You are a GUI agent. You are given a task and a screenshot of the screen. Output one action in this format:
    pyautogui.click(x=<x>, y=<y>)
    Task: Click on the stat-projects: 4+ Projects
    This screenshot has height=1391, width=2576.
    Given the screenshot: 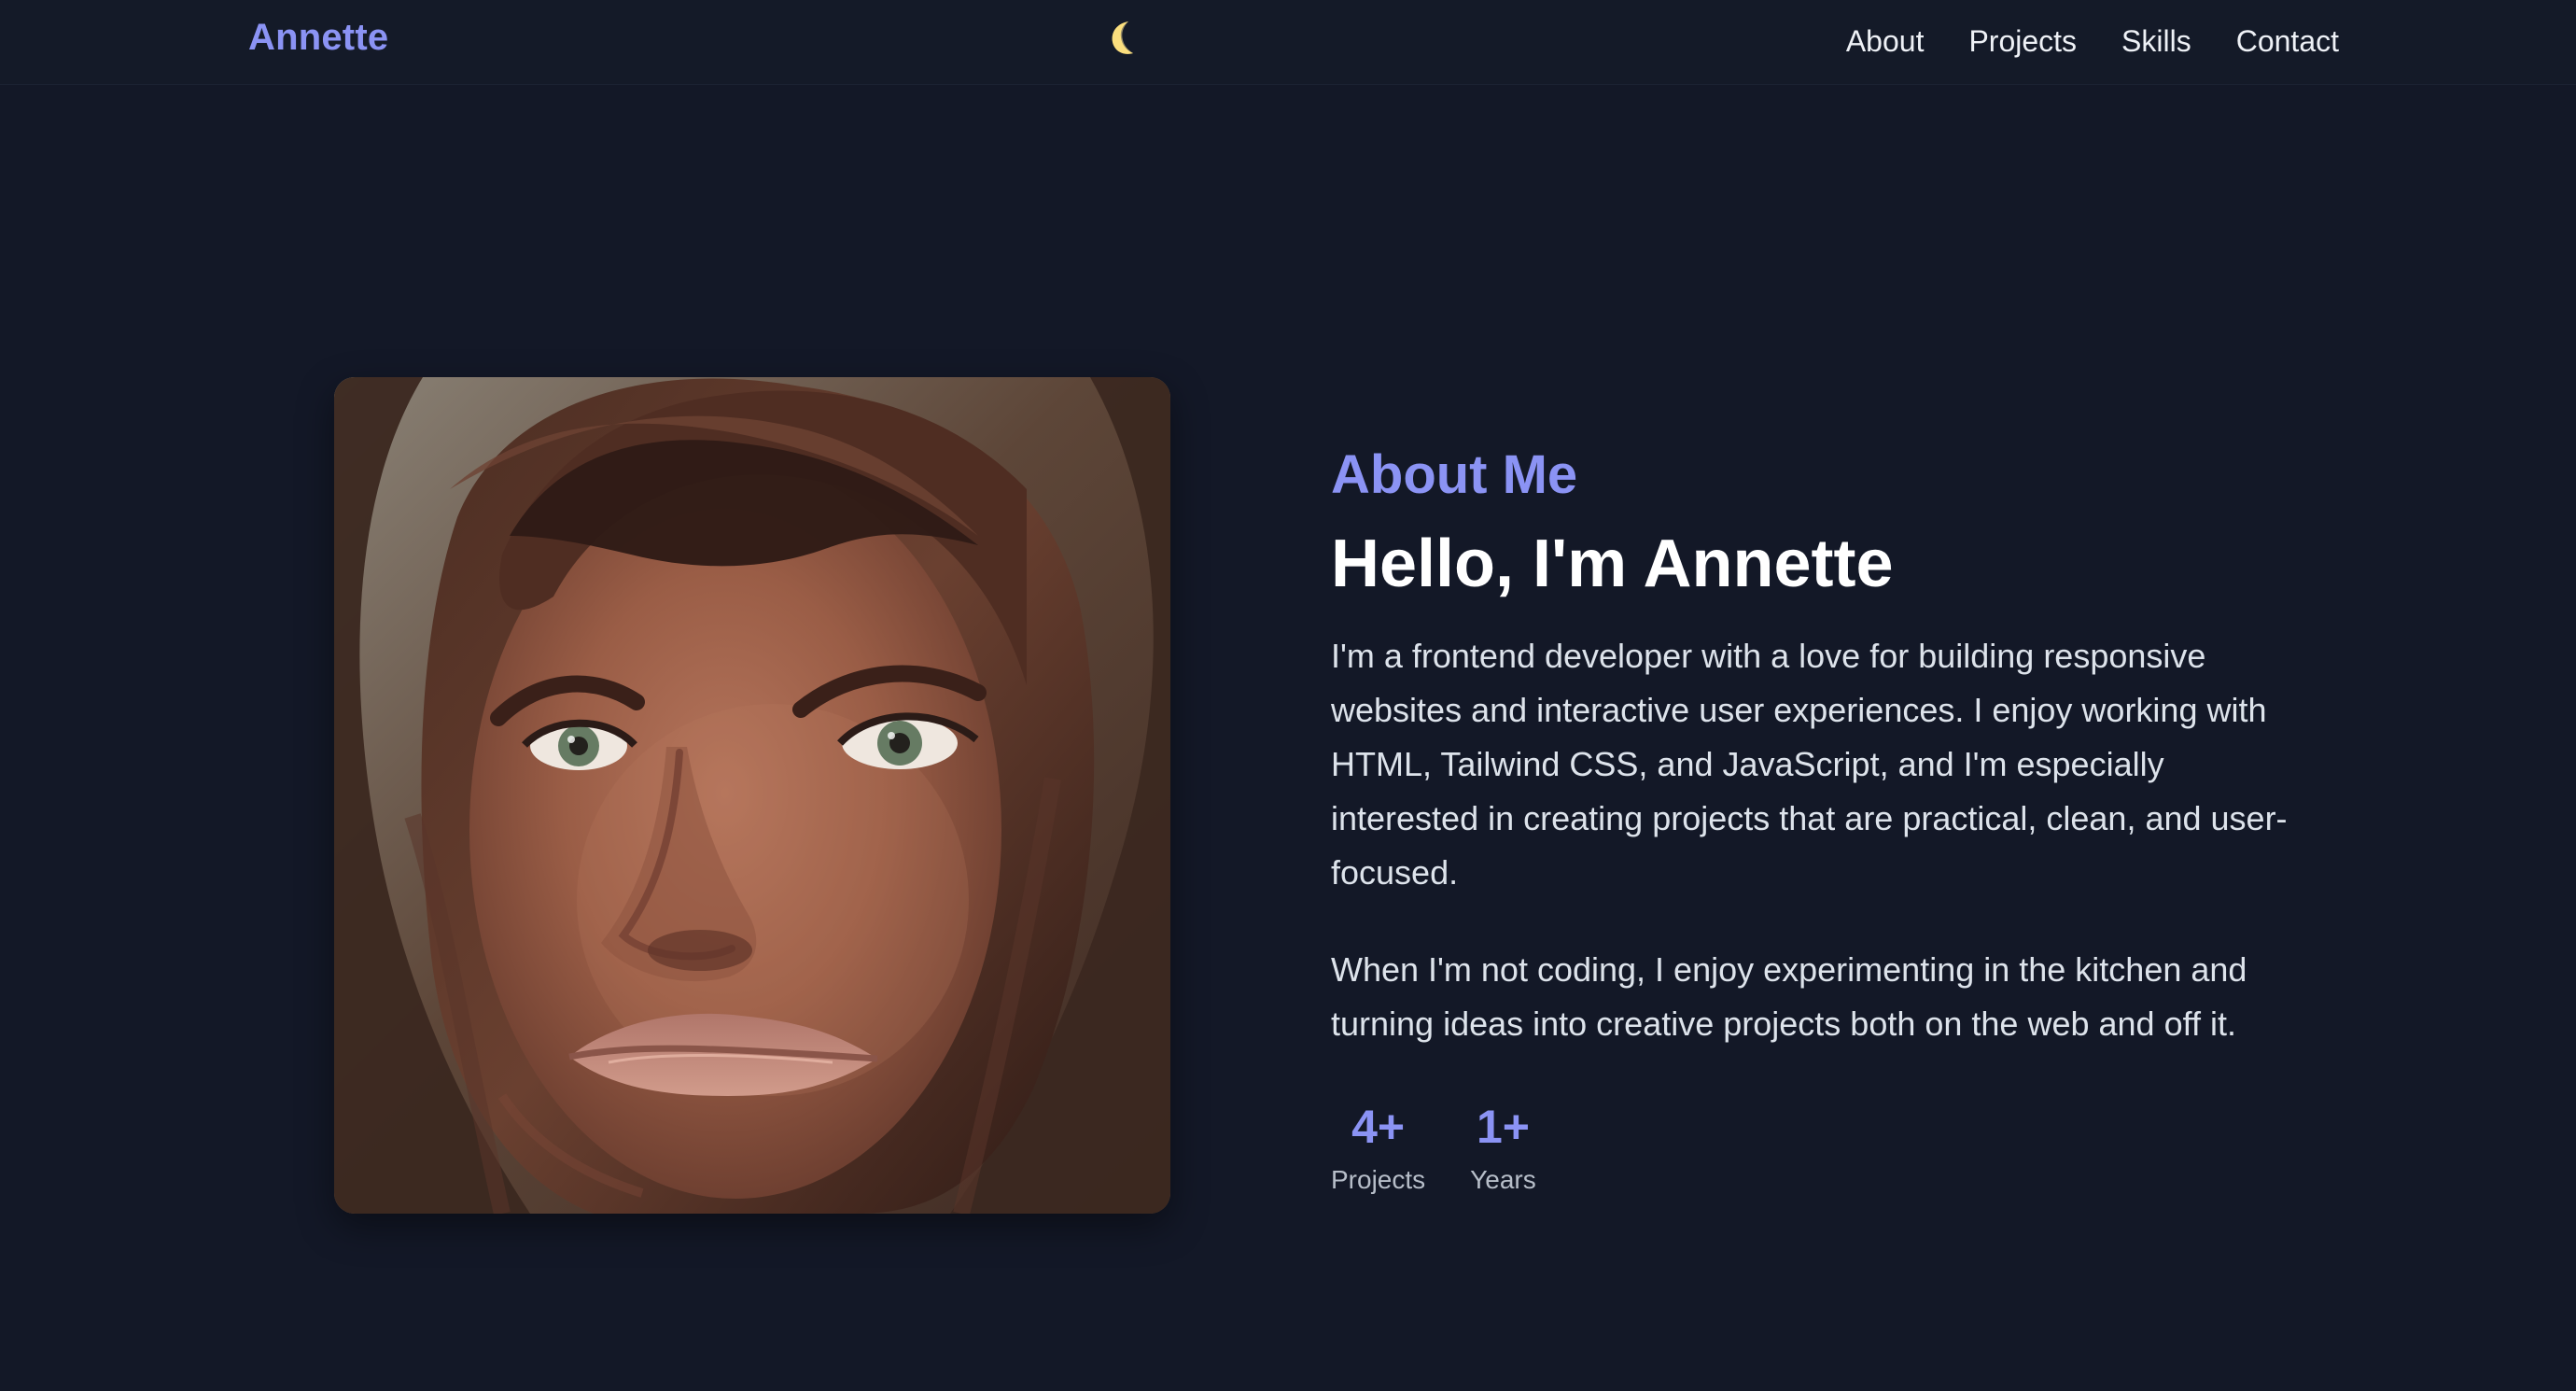 What is the action you would take?
    pyautogui.click(x=1378, y=1148)
    